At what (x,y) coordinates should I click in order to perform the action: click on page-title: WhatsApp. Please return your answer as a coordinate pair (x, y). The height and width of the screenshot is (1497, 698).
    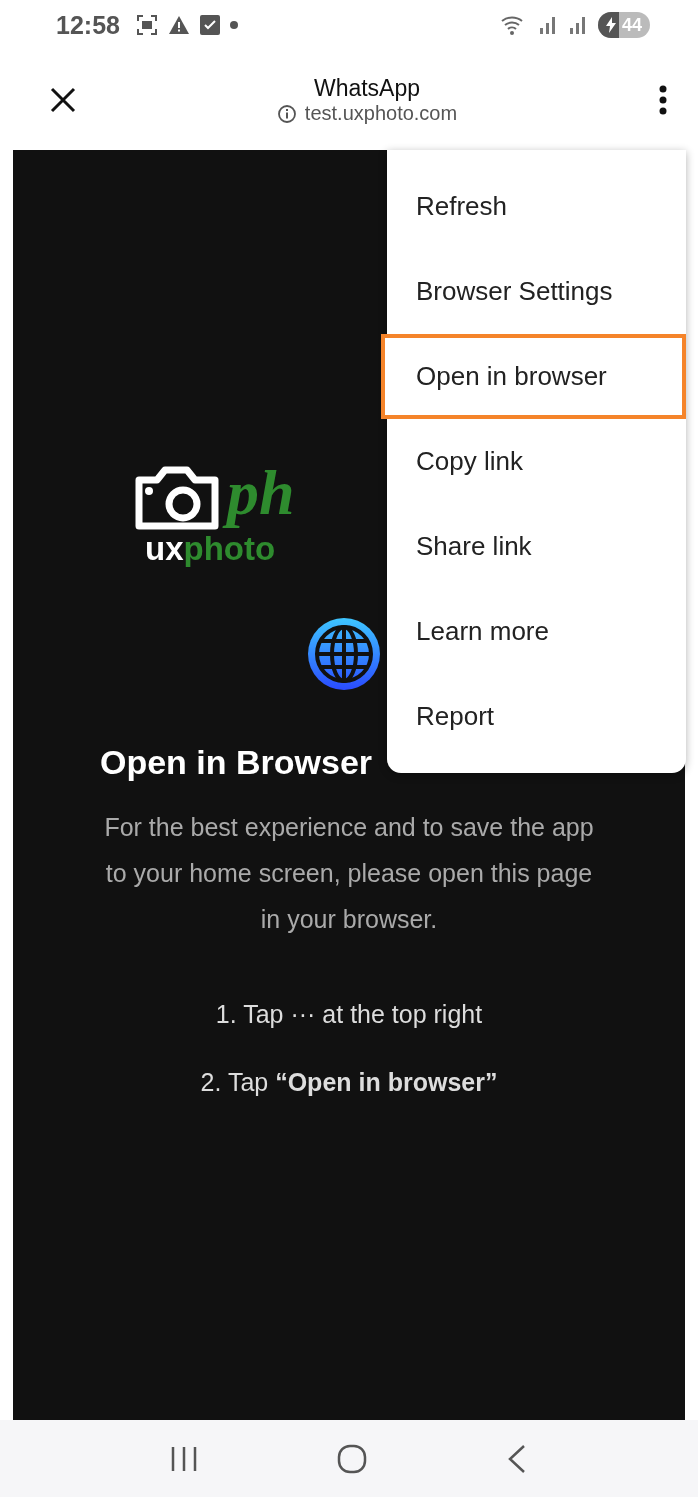
    Looking at the image, I should click on (367, 88).